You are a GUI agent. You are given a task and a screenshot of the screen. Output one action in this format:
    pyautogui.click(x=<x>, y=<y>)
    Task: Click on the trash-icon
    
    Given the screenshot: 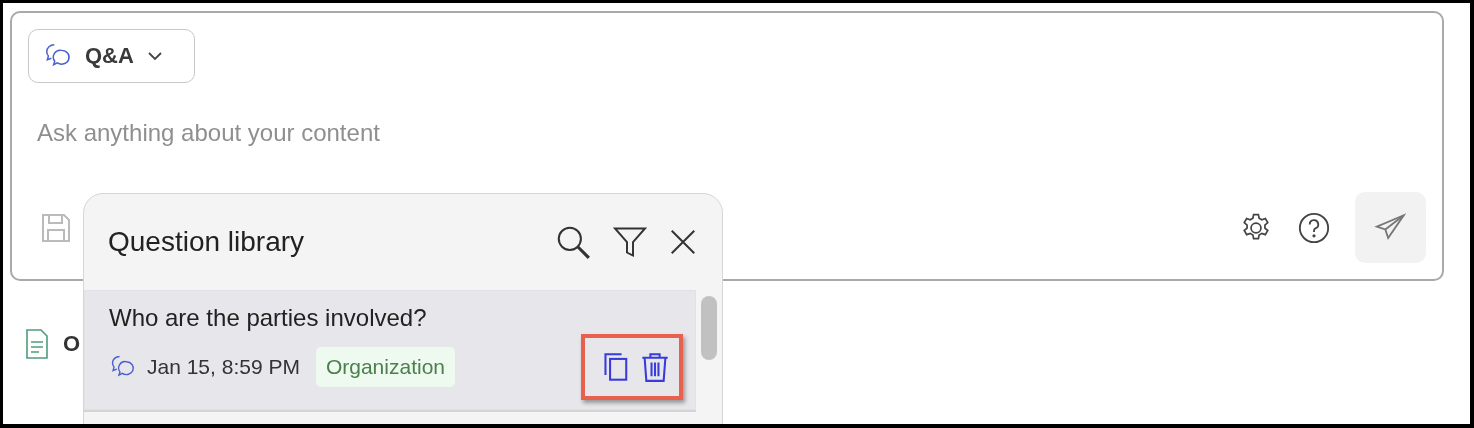 What is the action you would take?
    pyautogui.click(x=655, y=367)
    